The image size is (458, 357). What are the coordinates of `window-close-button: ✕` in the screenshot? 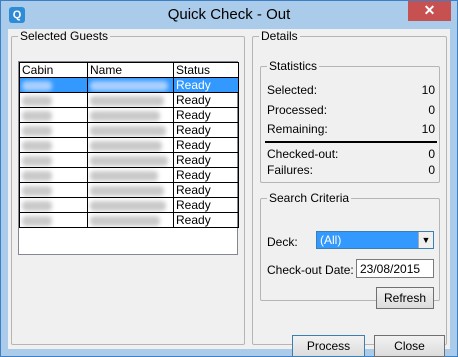 It's located at (429, 11).